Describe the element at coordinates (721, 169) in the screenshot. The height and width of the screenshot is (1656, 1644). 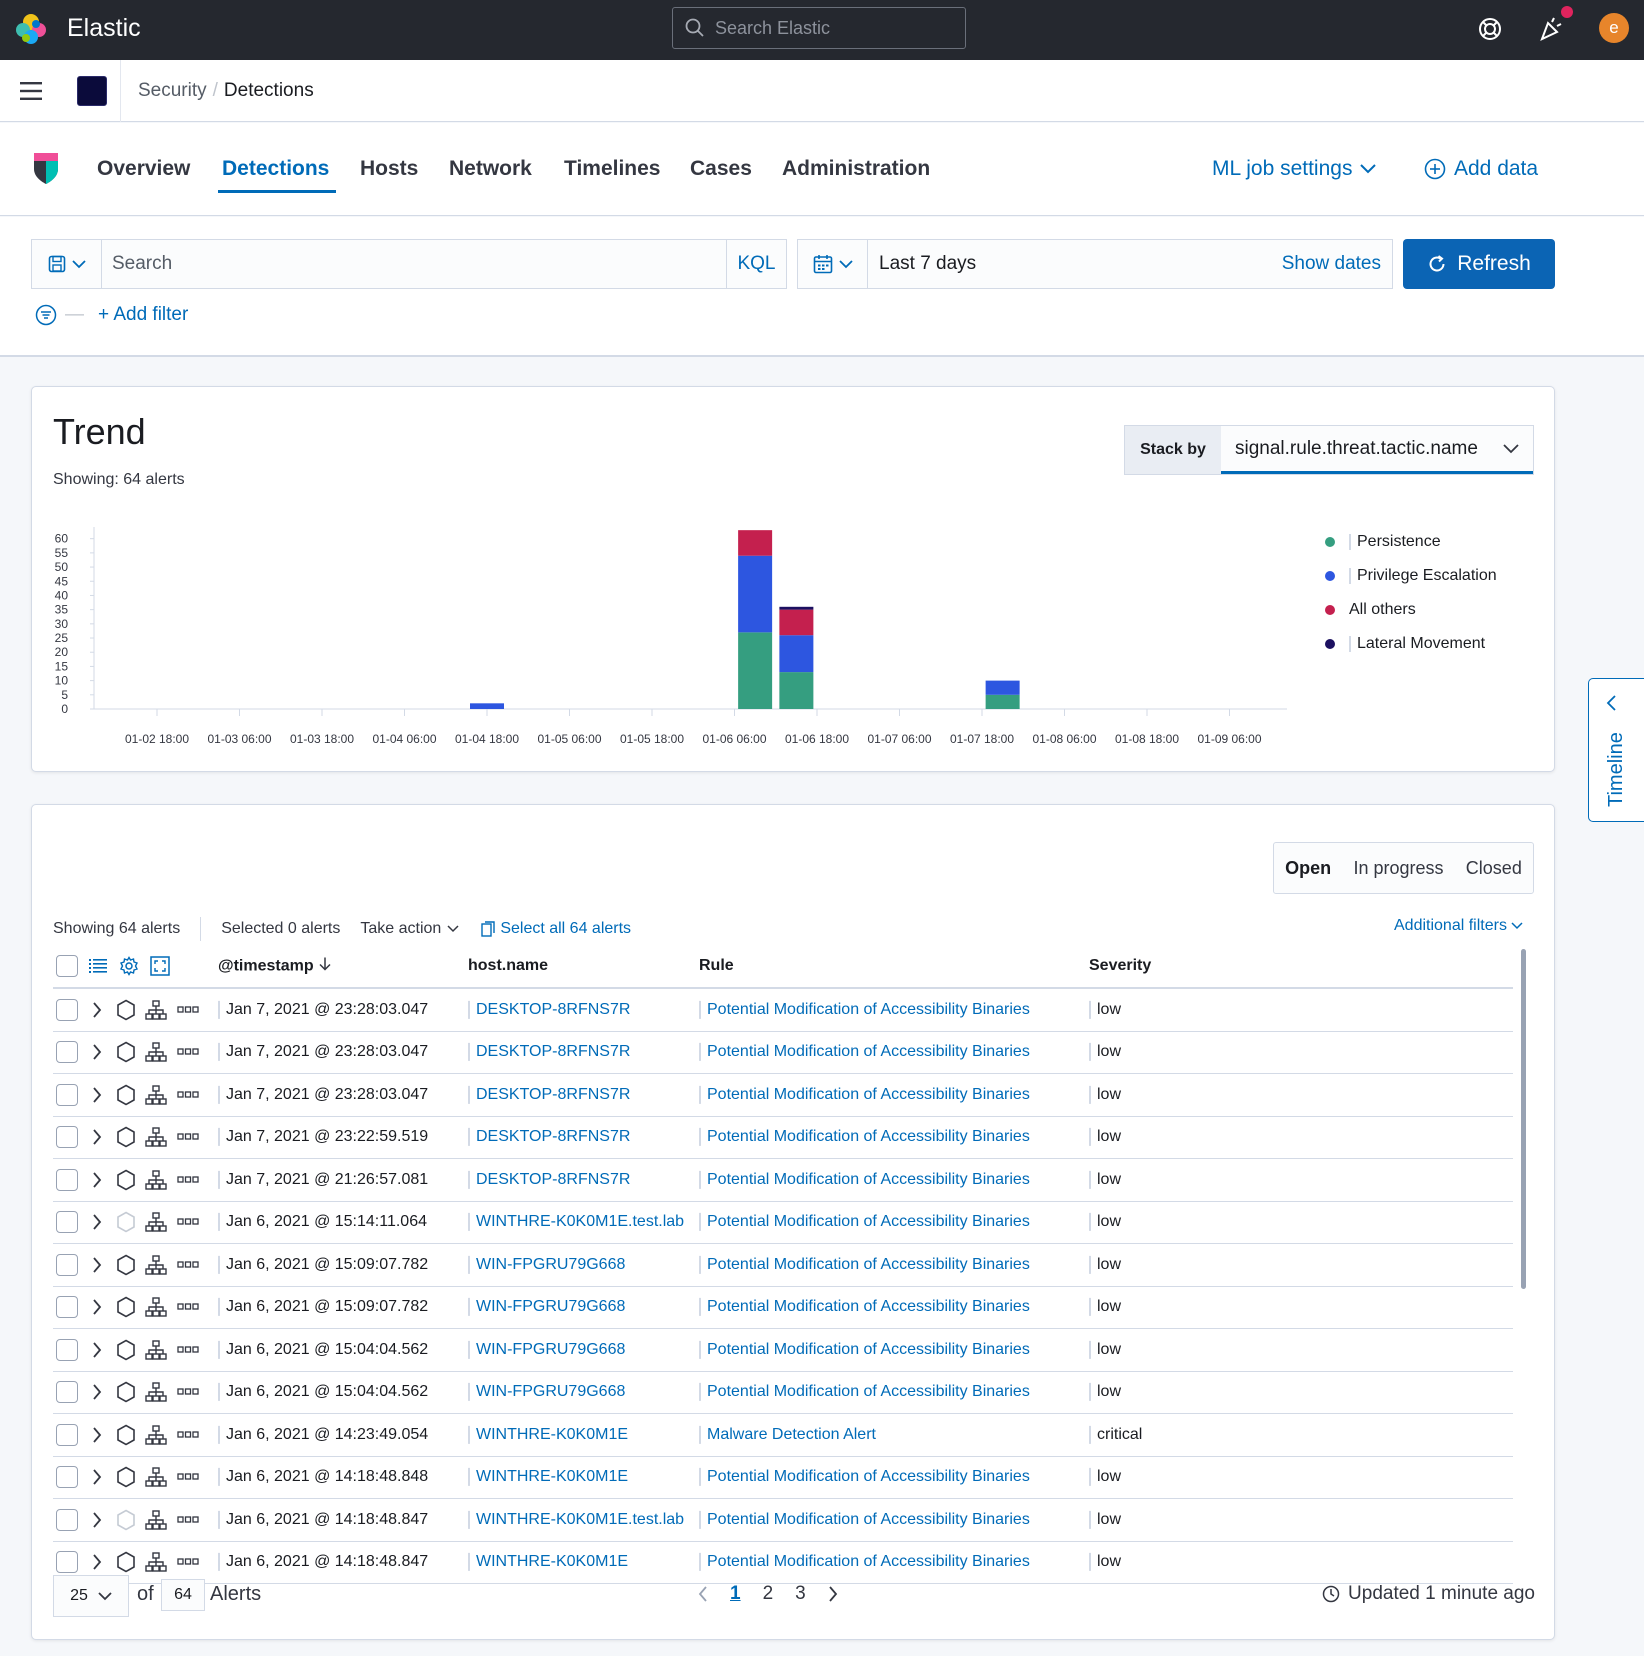
I see `tab-cases: Cases` at that location.